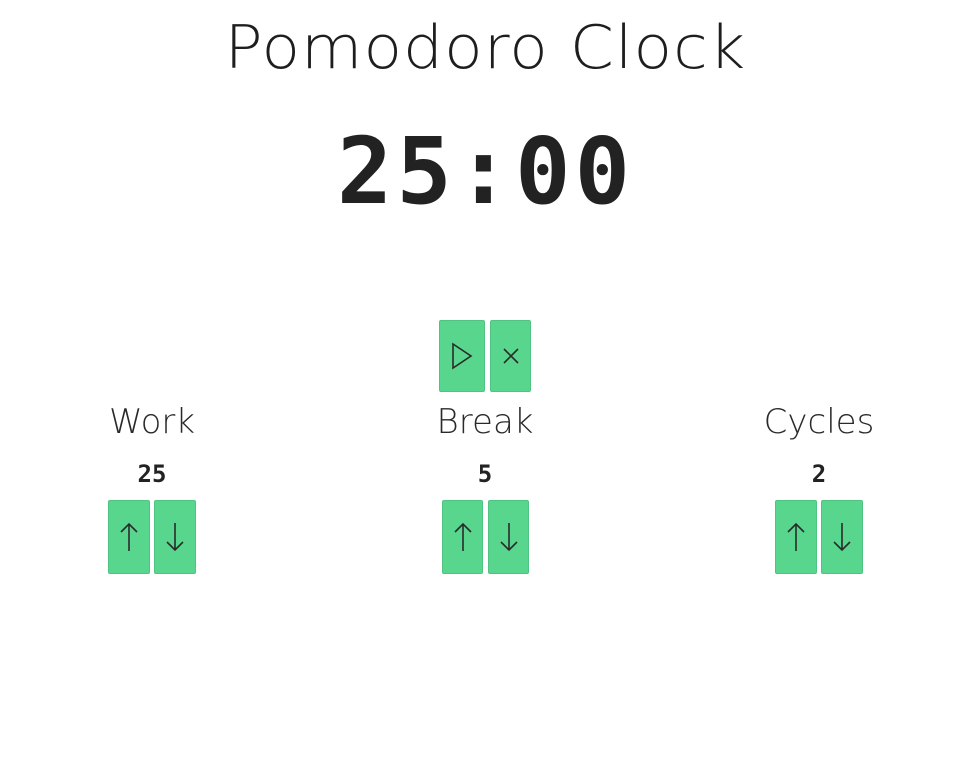 This screenshot has height=777, width=971. Describe the element at coordinates (485, 474) in the screenshot. I see `break-value: 5` at that location.